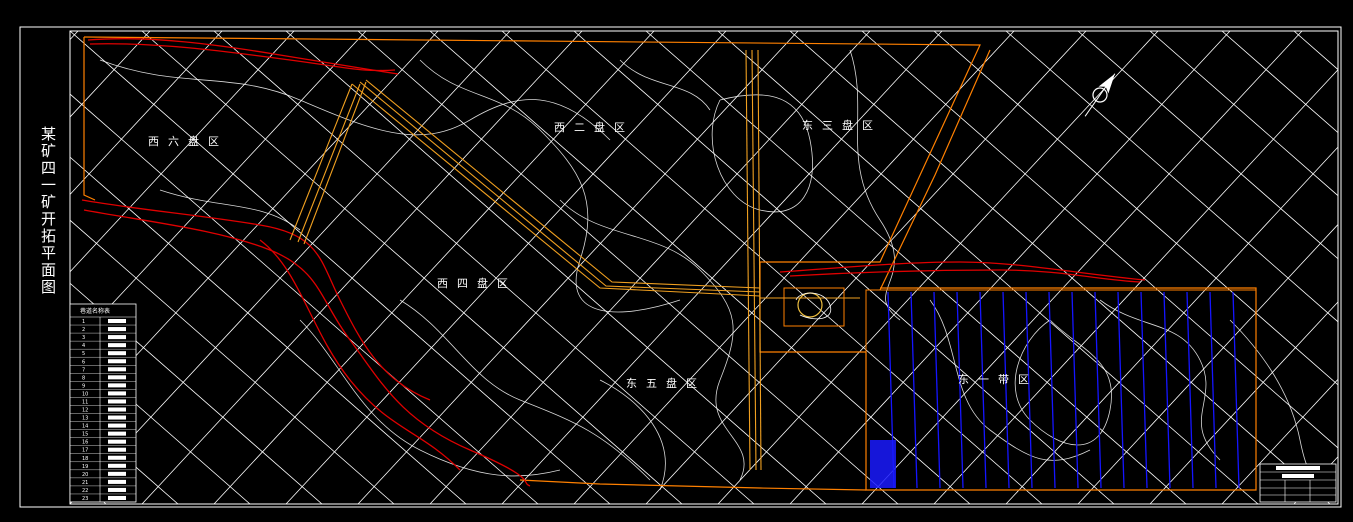 This screenshot has width=1353, height=522. What do you see at coordinates (95, 311) in the screenshot?
I see `table-title: 巷道名称表` at bounding box center [95, 311].